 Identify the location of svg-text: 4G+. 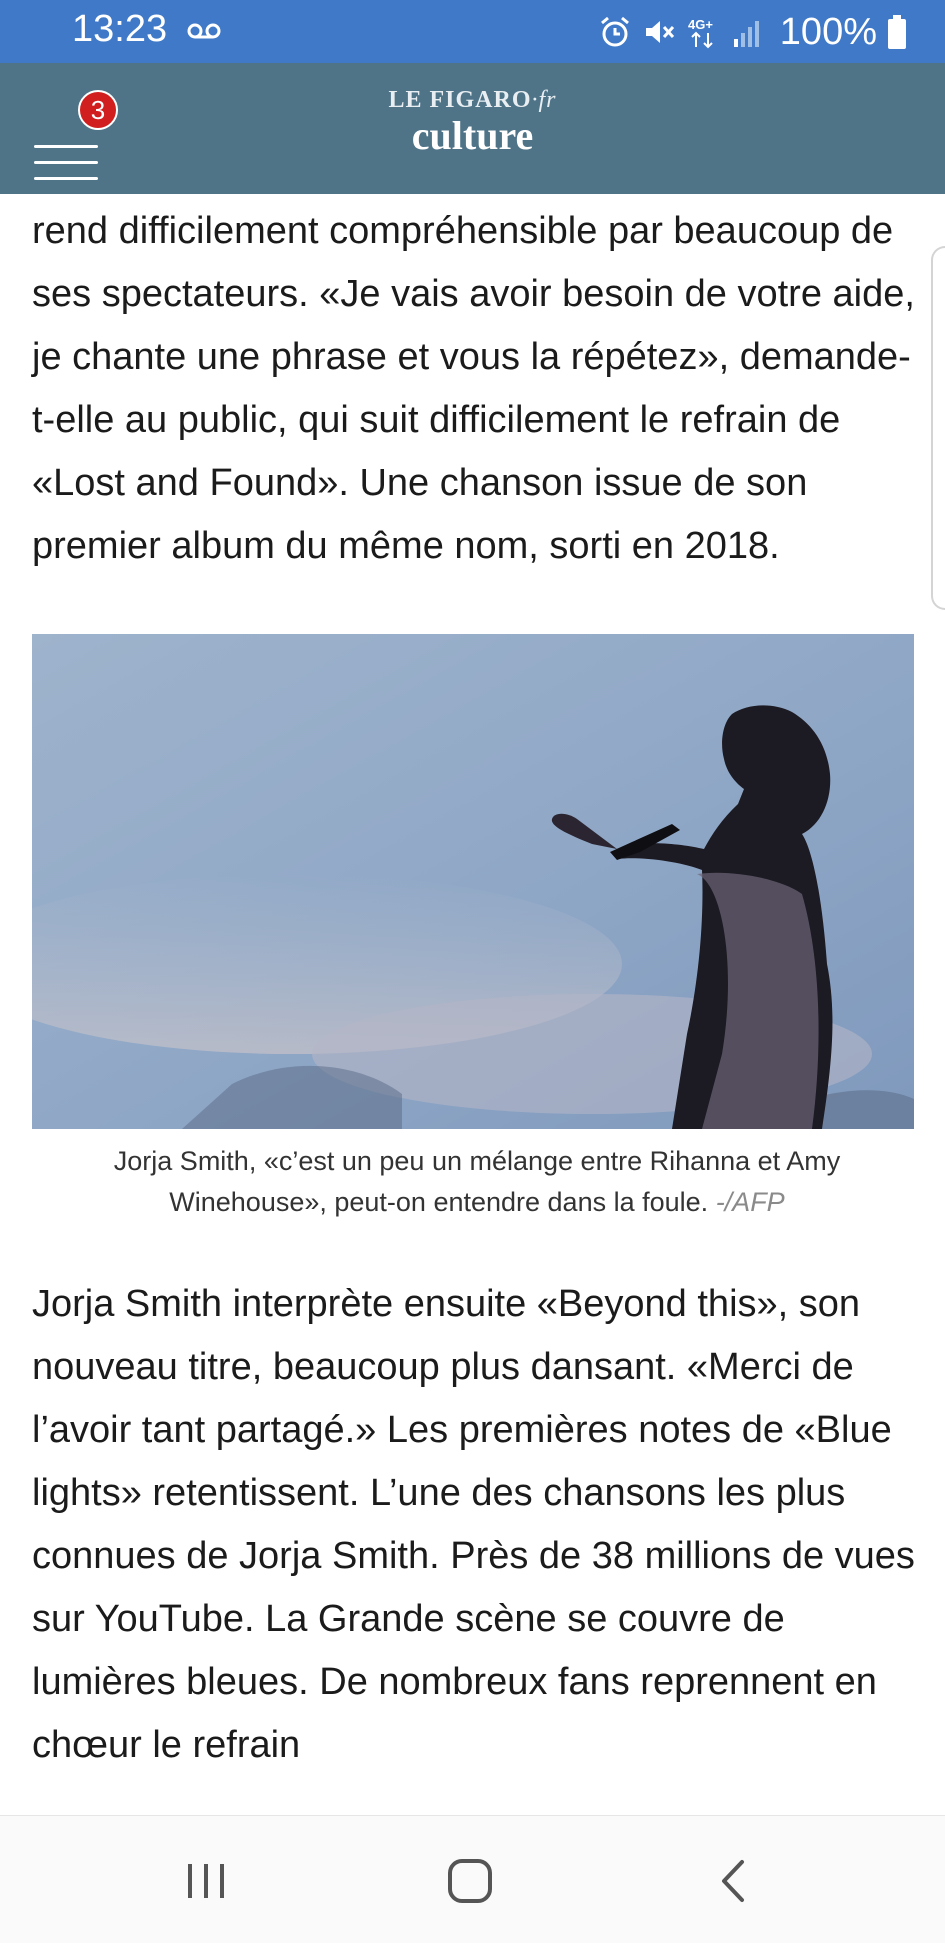
(700, 24).